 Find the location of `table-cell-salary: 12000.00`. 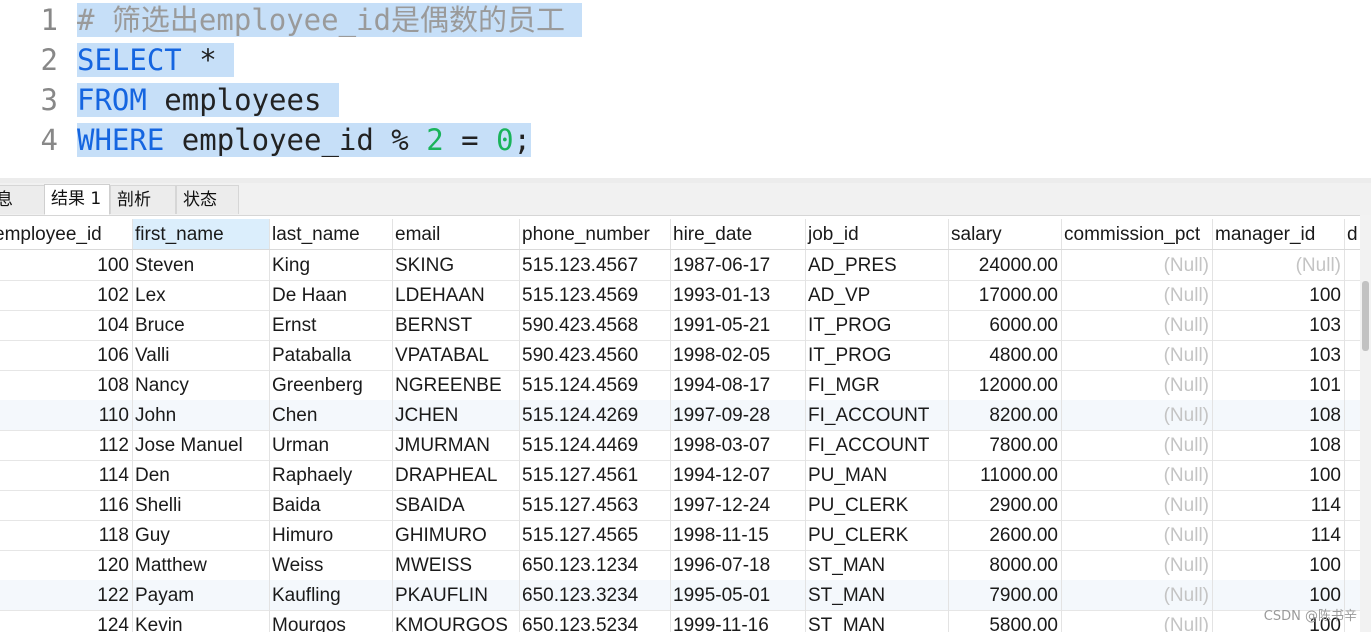

table-cell-salary: 12000.00 is located at coordinates (1005, 385).